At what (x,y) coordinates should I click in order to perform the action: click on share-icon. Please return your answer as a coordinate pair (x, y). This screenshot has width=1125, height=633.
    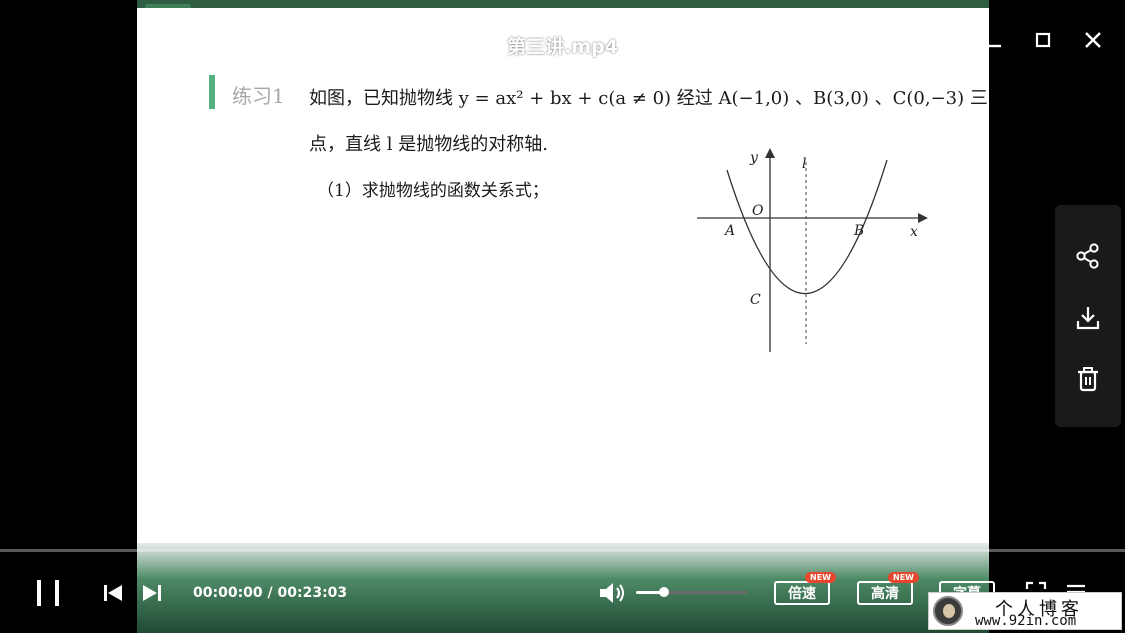
    Looking at the image, I should click on (1087, 256).